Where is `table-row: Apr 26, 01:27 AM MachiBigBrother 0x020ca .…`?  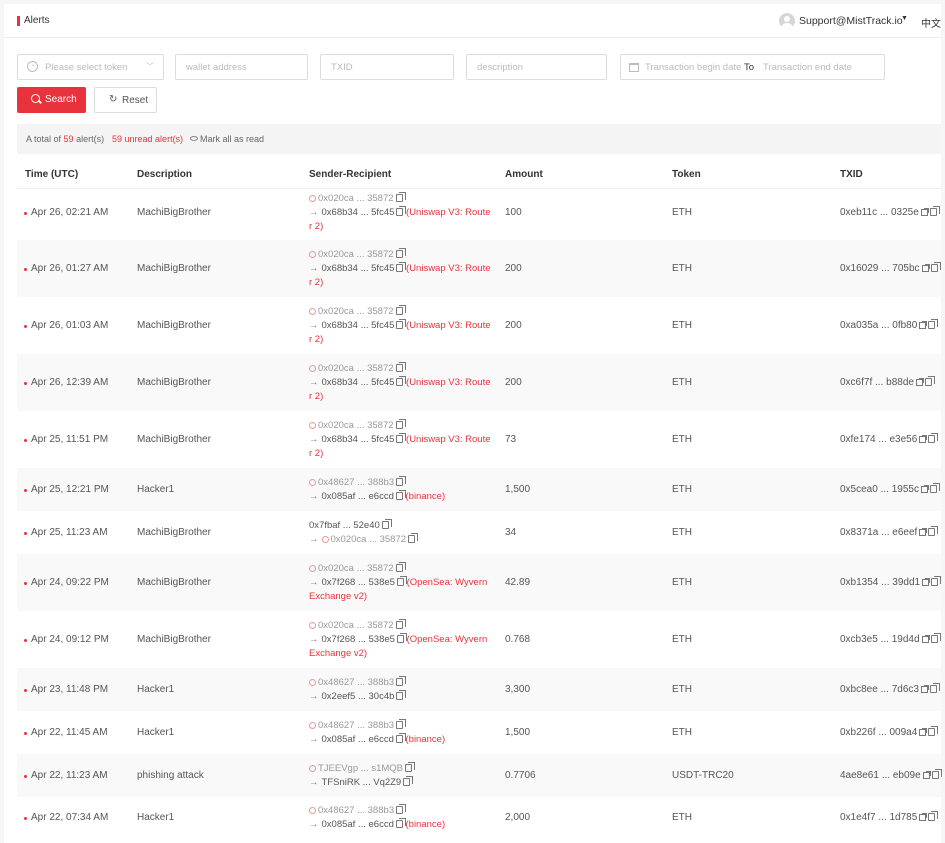 table-row: Apr 26, 01:27 AM MachiBigBrother 0x020ca .… is located at coordinates (479, 268).